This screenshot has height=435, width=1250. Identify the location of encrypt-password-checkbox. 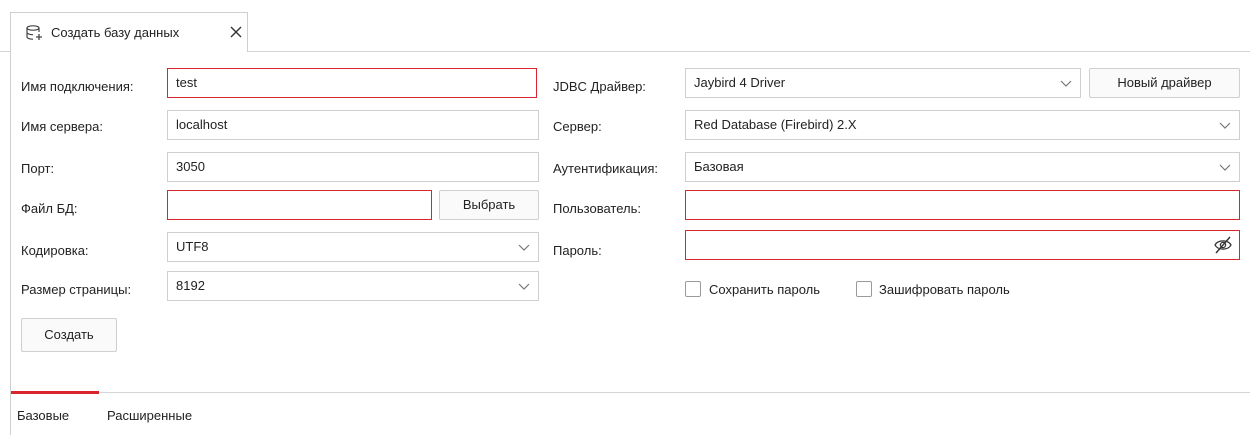
(864, 289).